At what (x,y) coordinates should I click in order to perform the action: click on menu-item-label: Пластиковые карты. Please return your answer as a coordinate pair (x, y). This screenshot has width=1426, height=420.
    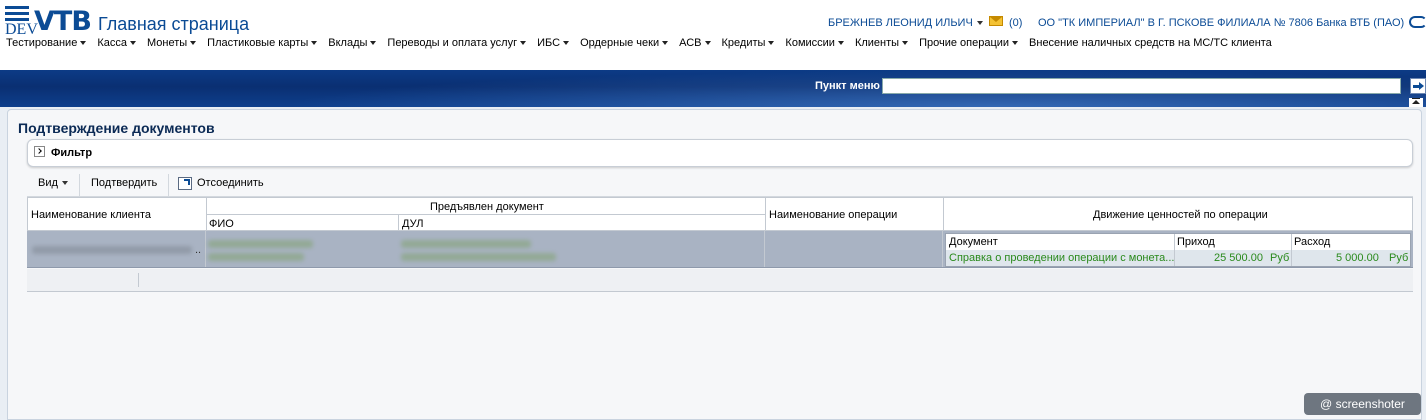
    Looking at the image, I should click on (258, 43).